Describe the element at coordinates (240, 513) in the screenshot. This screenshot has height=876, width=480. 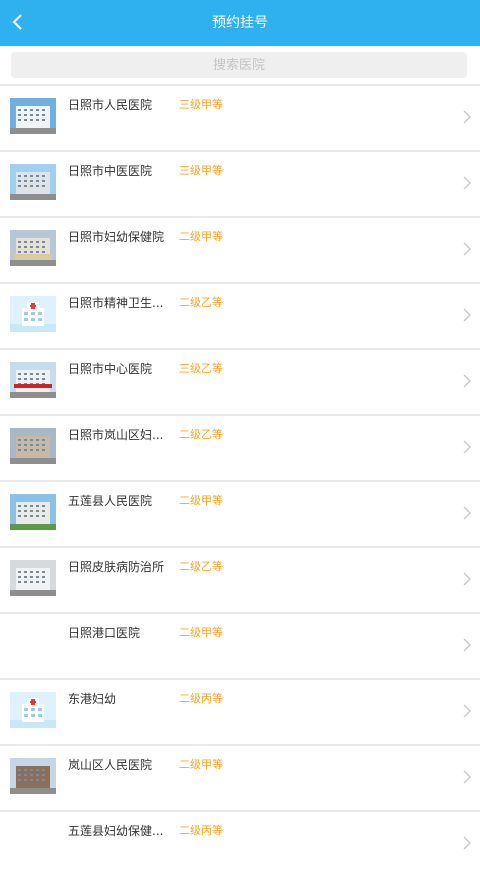
I see `hospital-row: 五莲县人民医院 二级甲等` at that location.